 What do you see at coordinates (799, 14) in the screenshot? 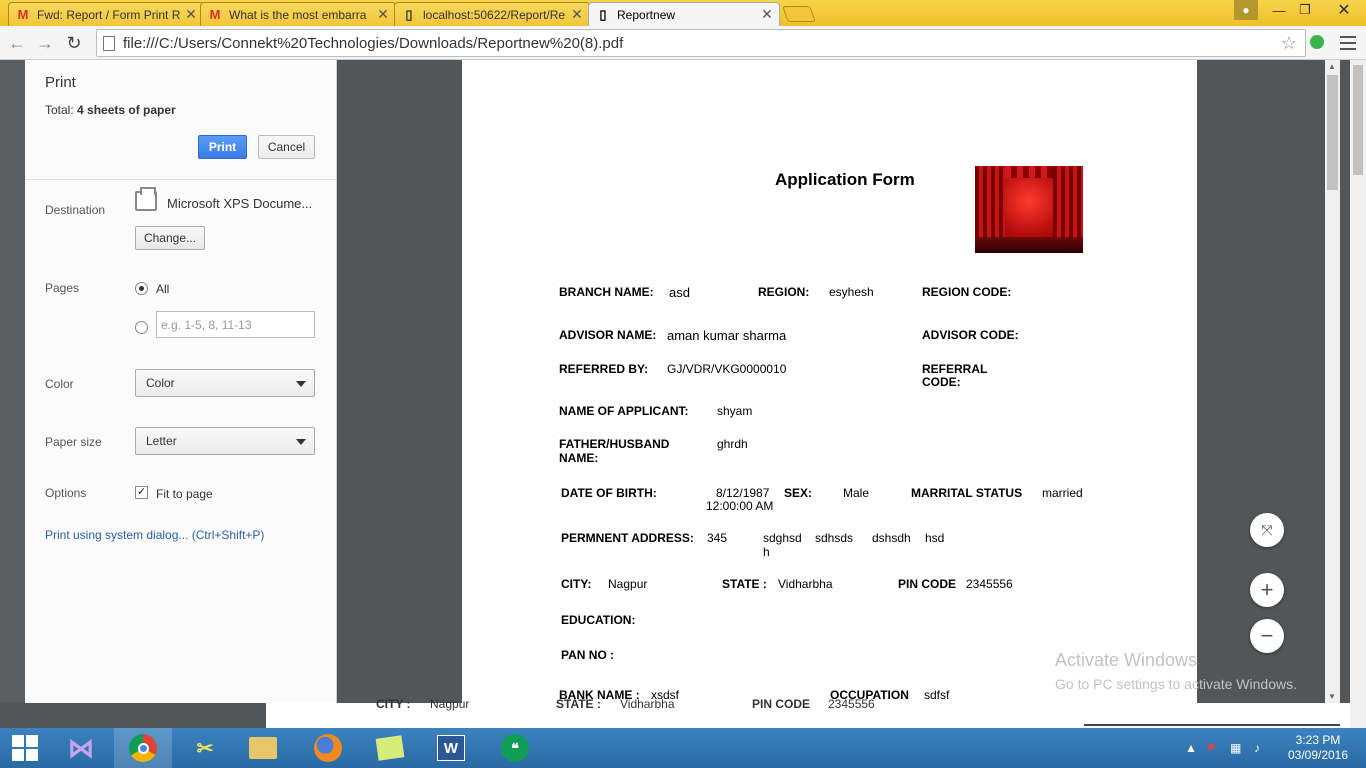
I see `new-tab-button` at bounding box center [799, 14].